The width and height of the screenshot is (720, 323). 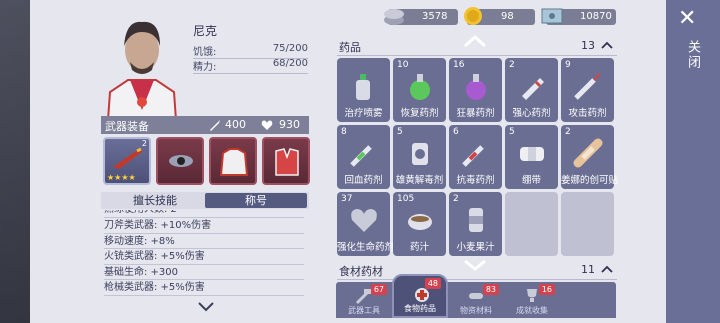 What do you see at coordinates (475, 224) in the screenshot?
I see `item-cell: 2 小麦果汁` at bounding box center [475, 224].